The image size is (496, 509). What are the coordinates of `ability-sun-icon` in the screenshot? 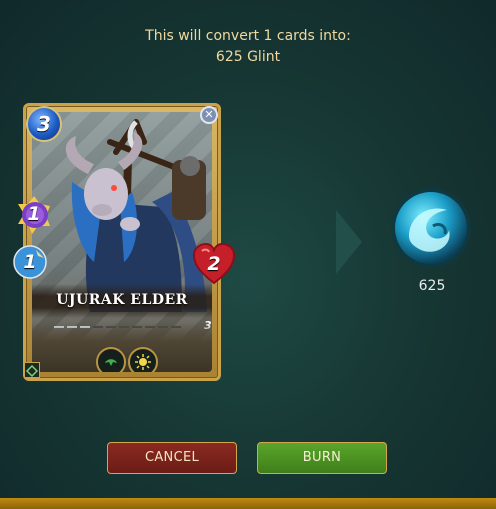 It's located at (143, 359).